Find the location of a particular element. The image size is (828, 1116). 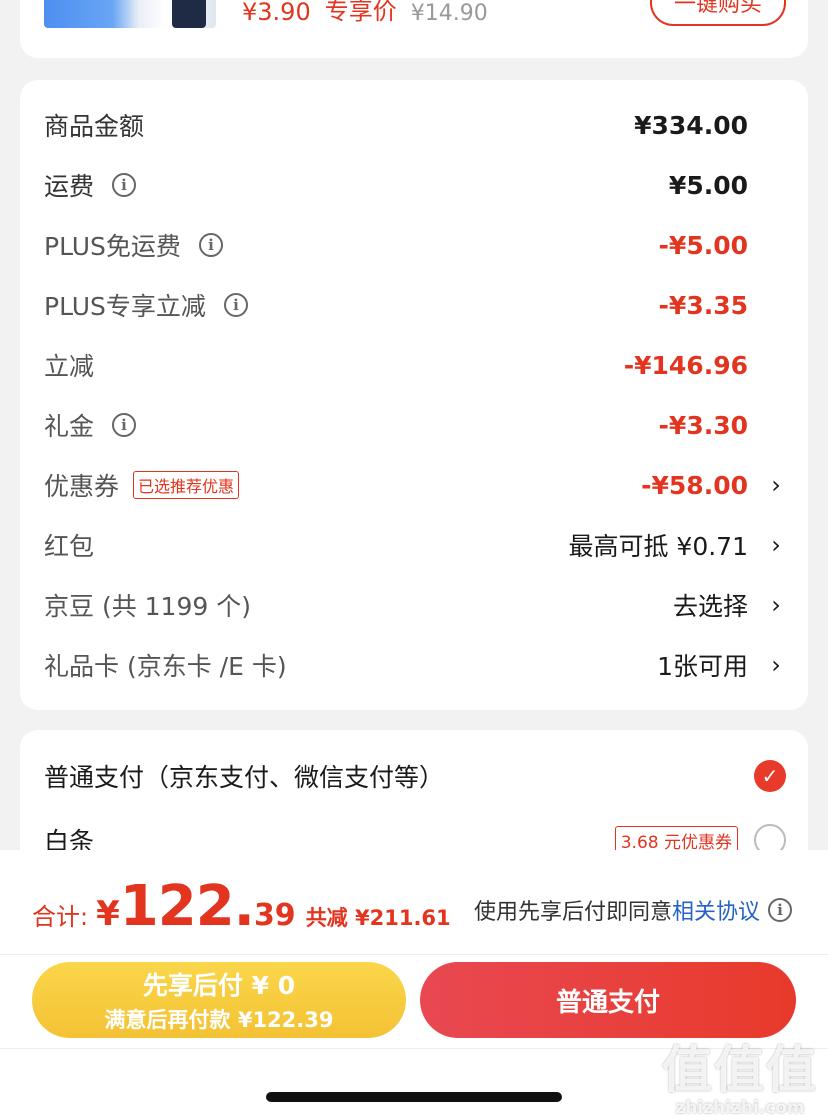

summary-row-gift-money: 礼金 i -¥3.30 is located at coordinates (414, 425).